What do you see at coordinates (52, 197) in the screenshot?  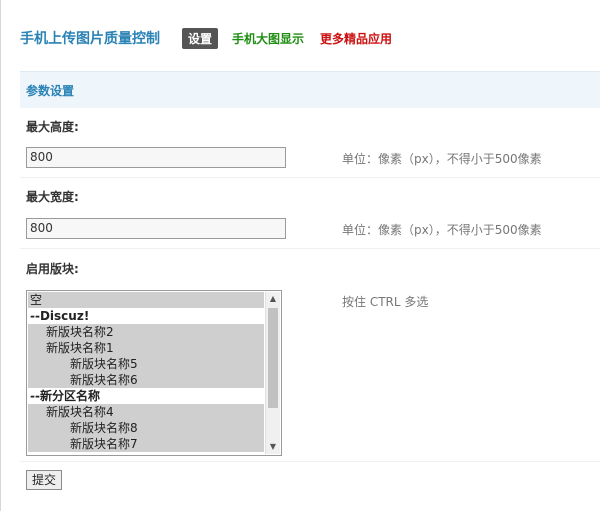 I see `max-width-label: 最大宽度:` at bounding box center [52, 197].